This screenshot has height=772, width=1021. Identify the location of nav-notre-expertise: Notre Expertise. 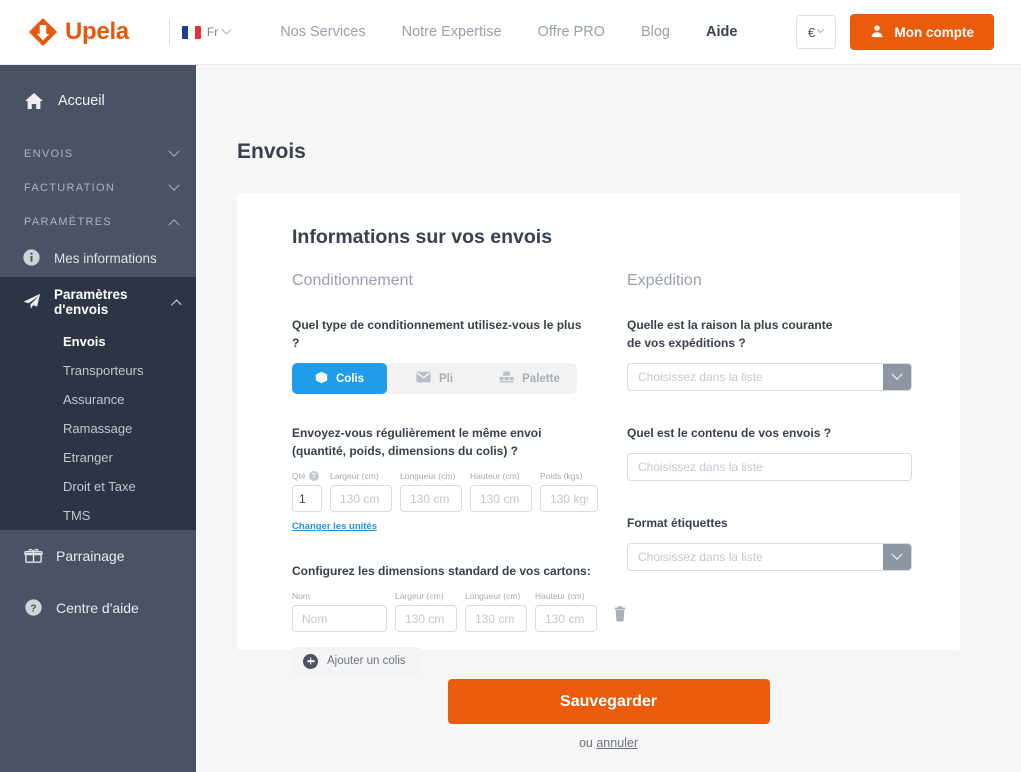
(452, 32).